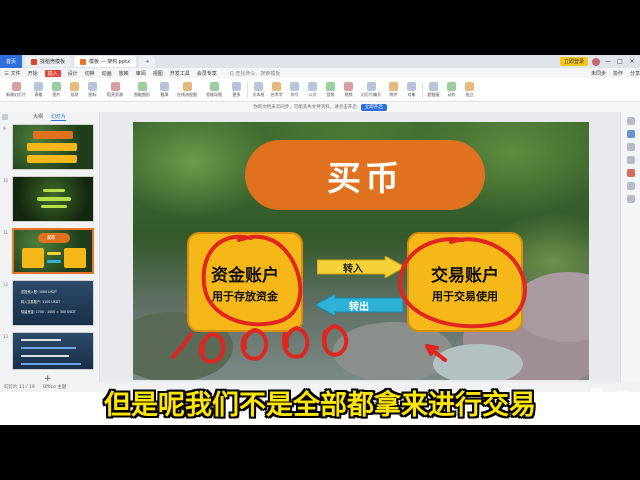 This screenshot has height=480, width=640. Describe the element at coordinates (598, 73) in the screenshot. I see `sync-status: 未同步` at that location.